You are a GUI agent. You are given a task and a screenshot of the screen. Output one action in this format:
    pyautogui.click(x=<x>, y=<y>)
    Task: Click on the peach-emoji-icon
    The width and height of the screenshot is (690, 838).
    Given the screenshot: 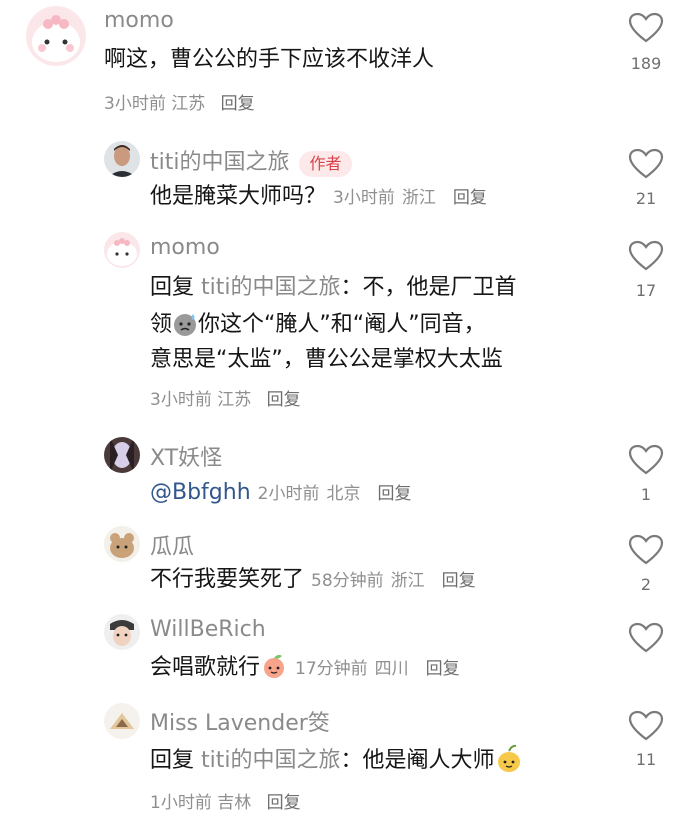 What is the action you would take?
    pyautogui.click(x=274, y=671)
    